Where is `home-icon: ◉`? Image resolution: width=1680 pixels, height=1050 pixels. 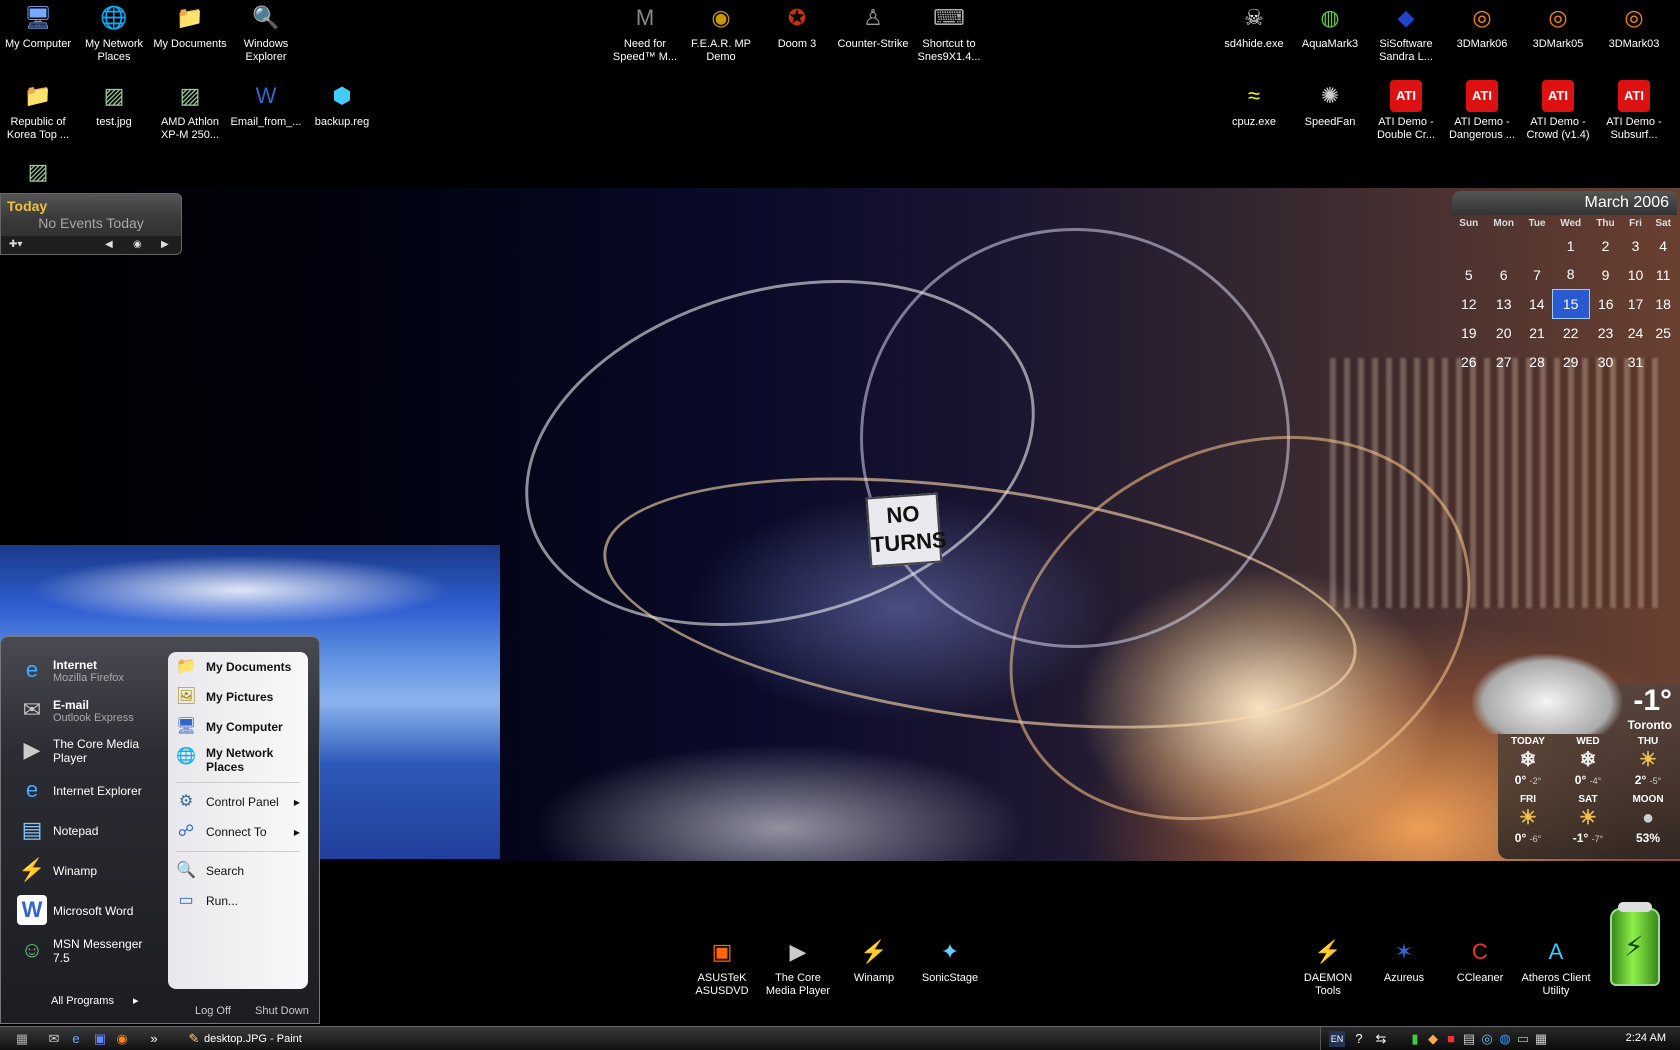
home-icon: ◉ is located at coordinates (137, 244).